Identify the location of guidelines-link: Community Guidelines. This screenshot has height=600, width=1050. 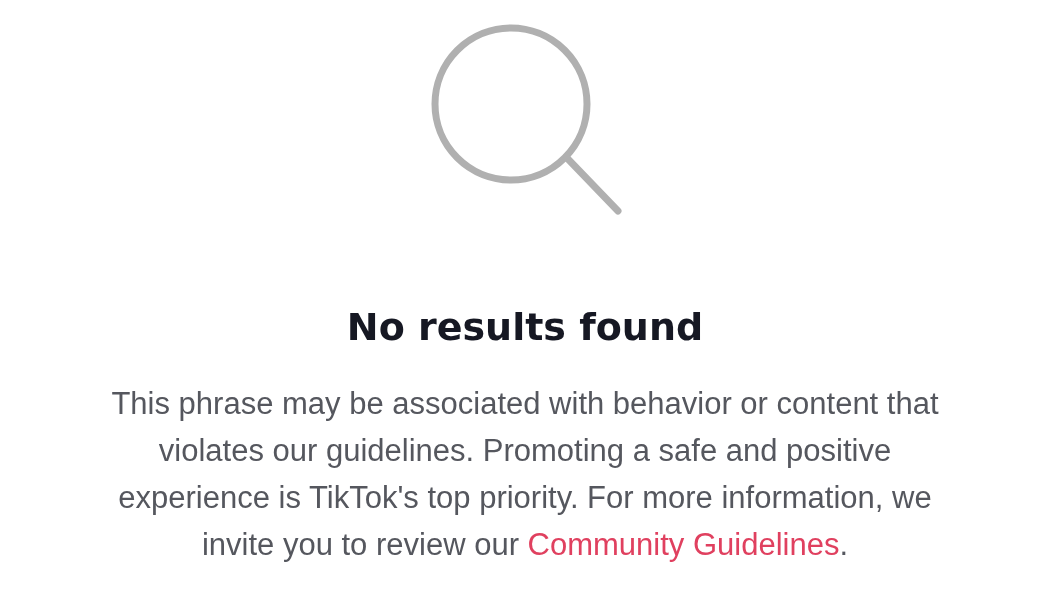
(683, 544).